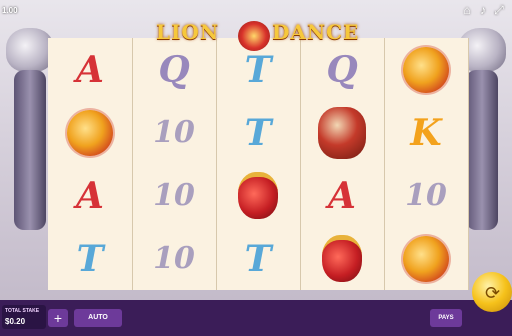  What do you see at coordinates (188, 32) in the screenshot?
I see `title-word-left: LION` at bounding box center [188, 32].